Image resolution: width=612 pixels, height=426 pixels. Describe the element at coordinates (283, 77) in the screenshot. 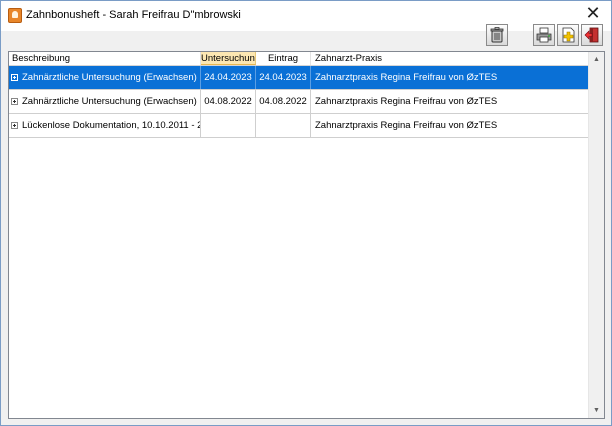

I see `entry-date-cell: 24.04.2023` at that location.